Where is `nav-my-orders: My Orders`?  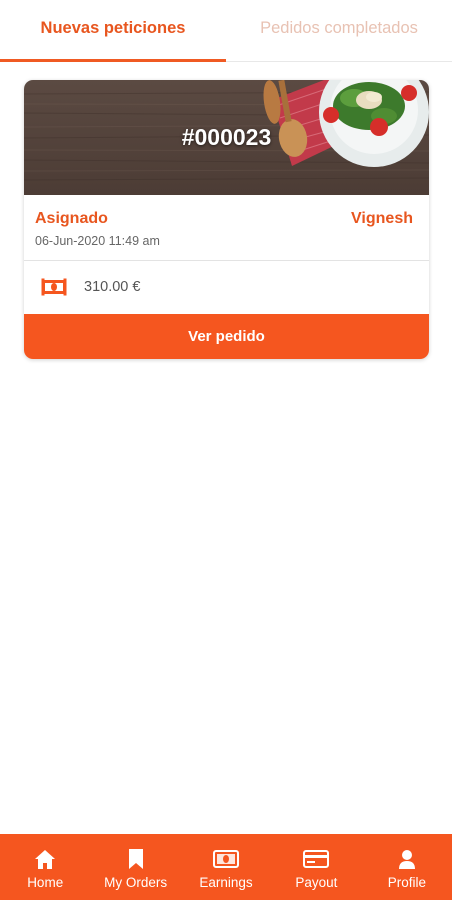
nav-my-orders: My Orders is located at coordinates (135, 867).